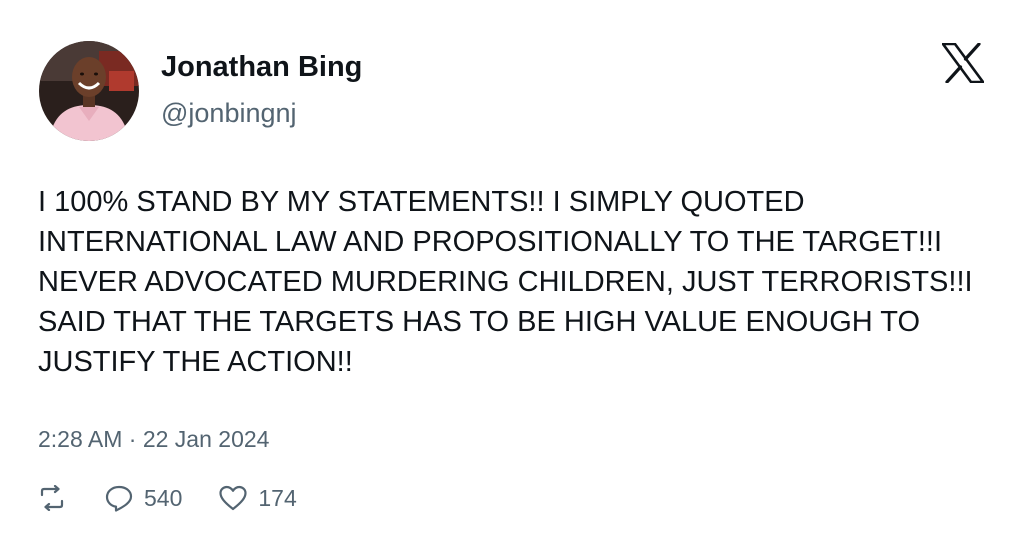 The width and height of the screenshot is (1024, 553). I want to click on avatar, so click(89, 91).